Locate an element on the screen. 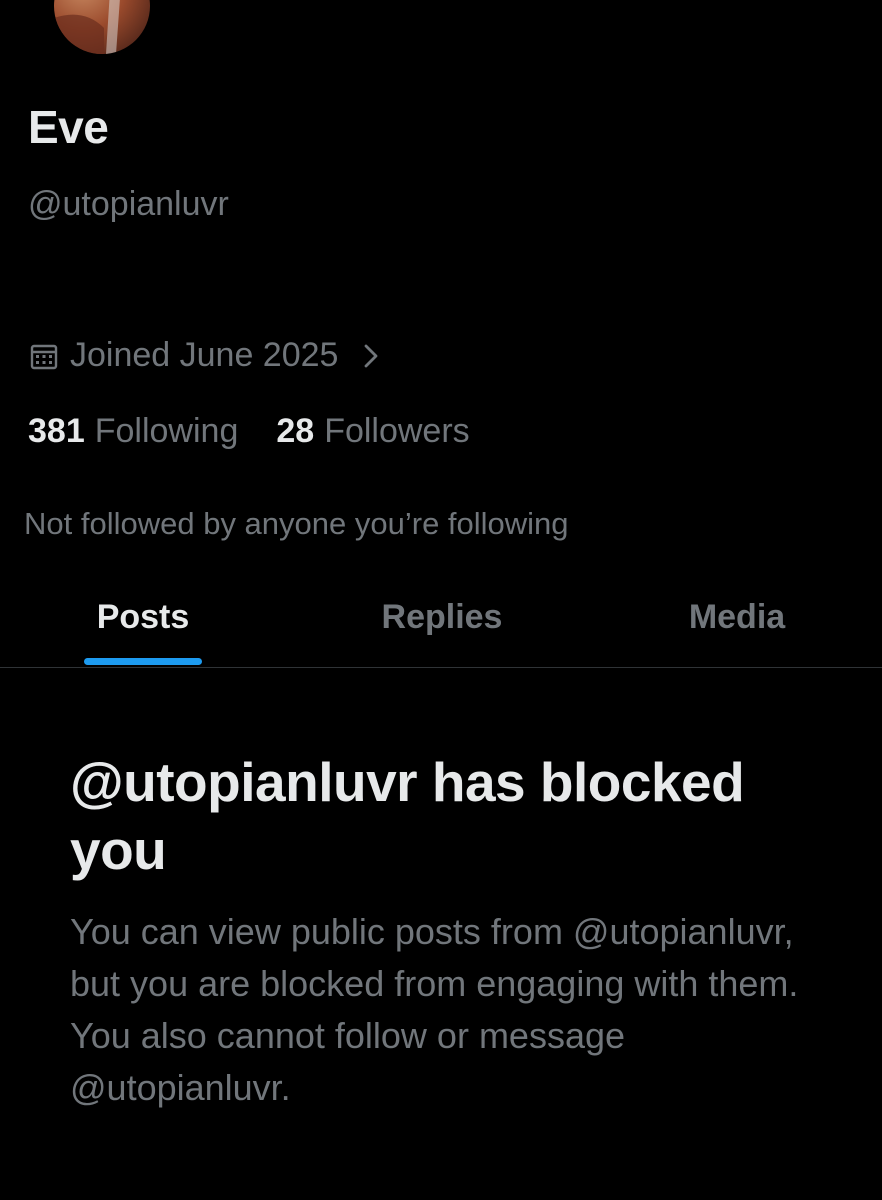 The image size is (882, 1200). mutual-followers-text: Not followed by anyone you’re following is located at coordinates (296, 523).